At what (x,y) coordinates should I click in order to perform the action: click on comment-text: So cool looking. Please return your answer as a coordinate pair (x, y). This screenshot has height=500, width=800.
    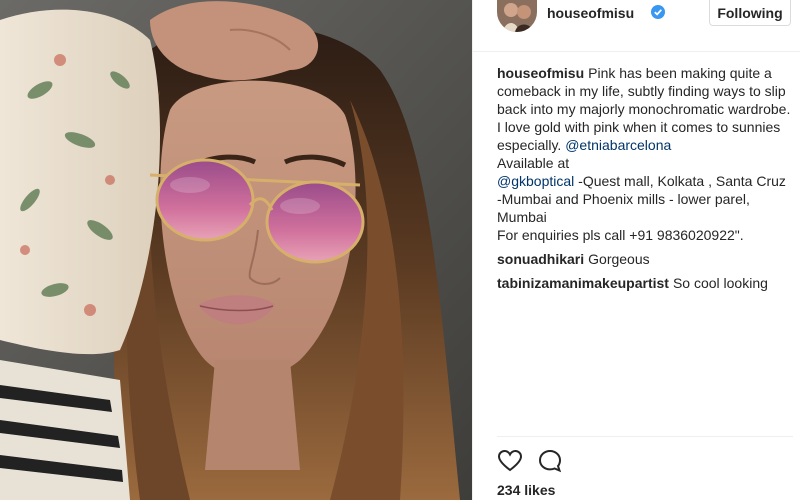
    Looking at the image, I should click on (720, 283).